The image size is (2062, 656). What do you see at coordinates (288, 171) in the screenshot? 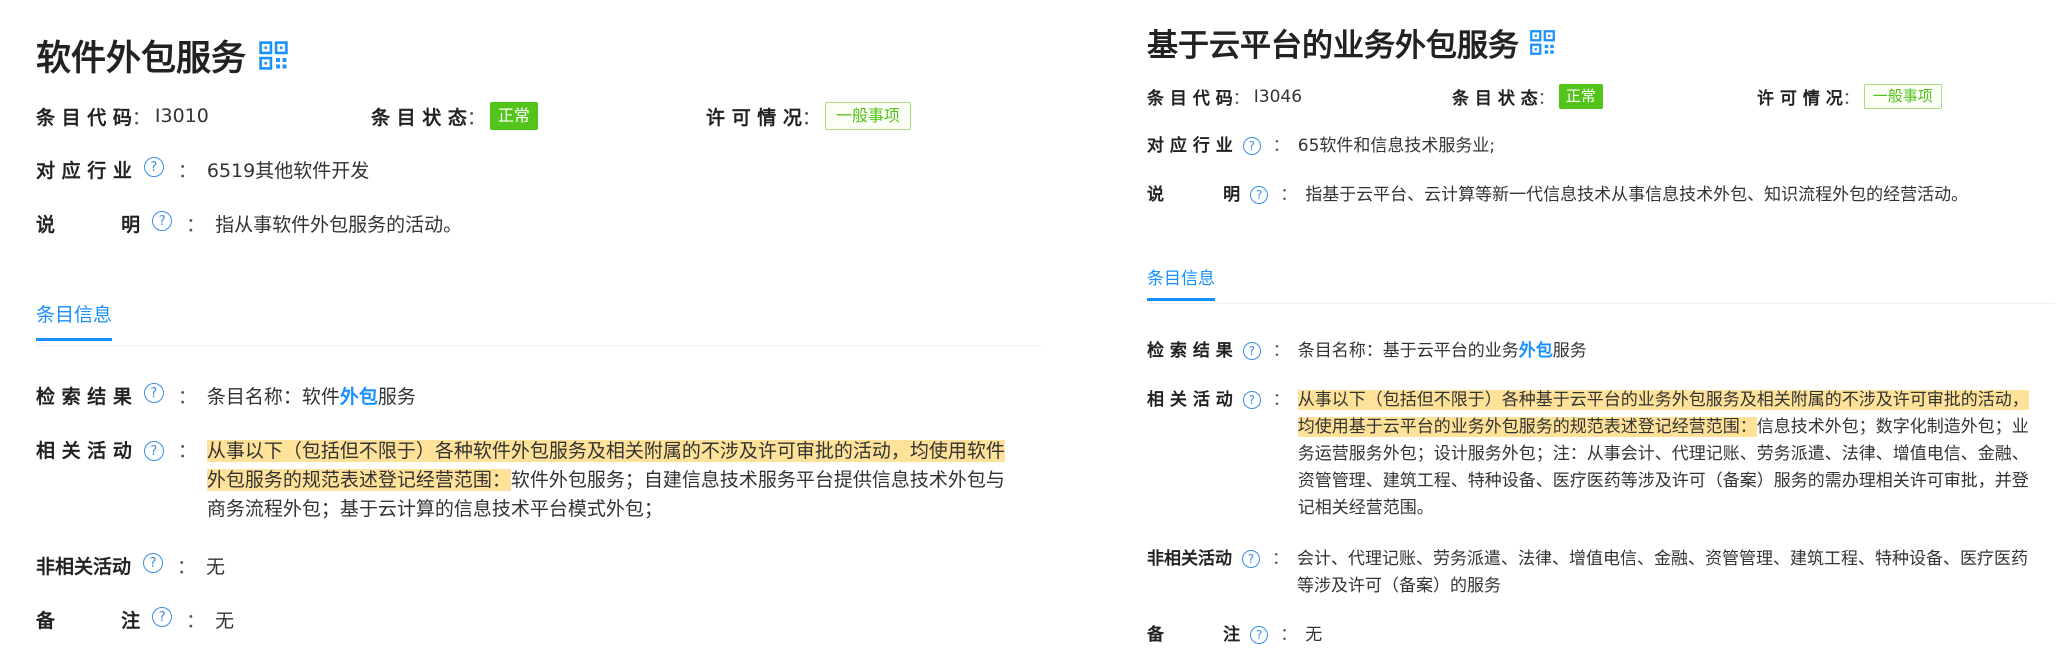
I see `industry-value: 6519其他软件开发` at bounding box center [288, 171].